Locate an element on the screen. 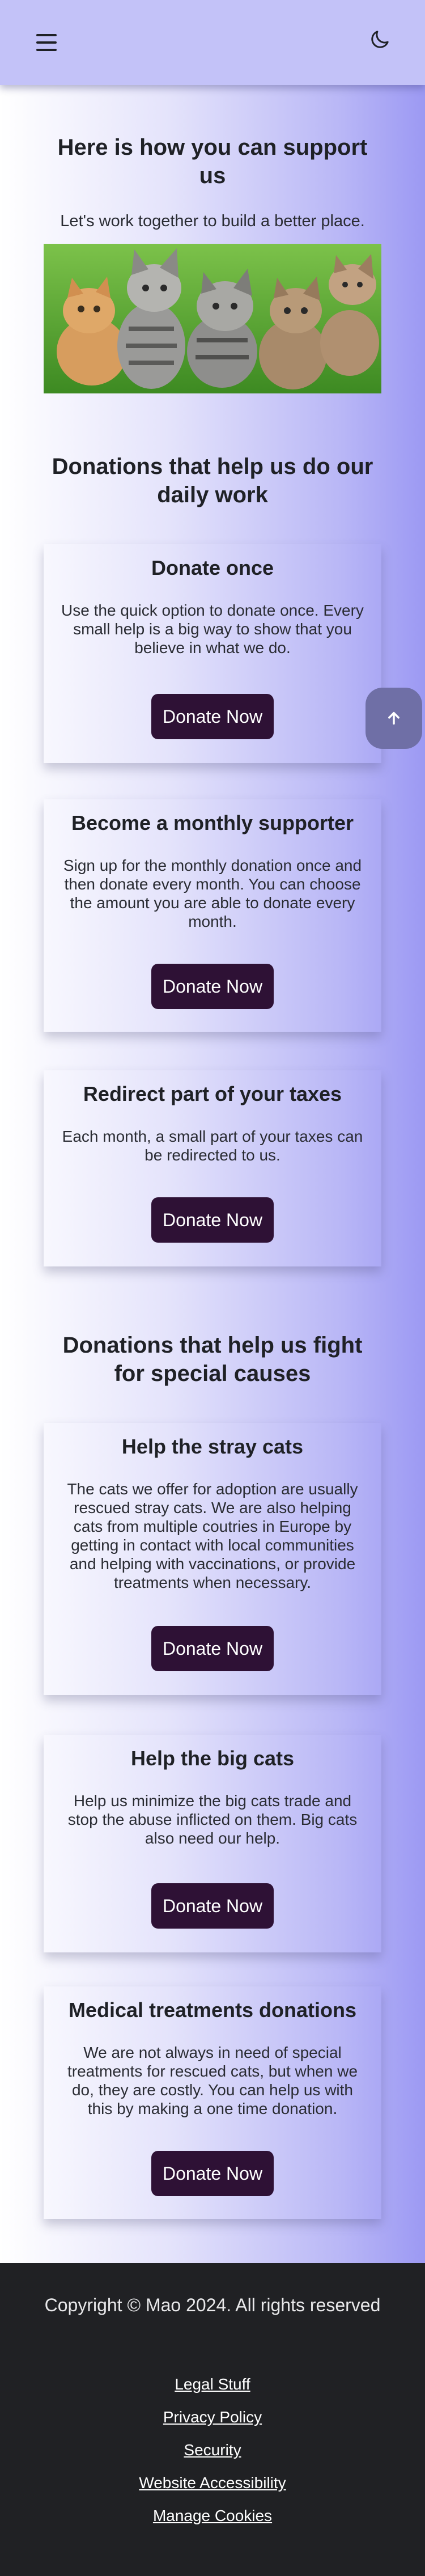  card-title: Help the big cats is located at coordinates (212, 1758).